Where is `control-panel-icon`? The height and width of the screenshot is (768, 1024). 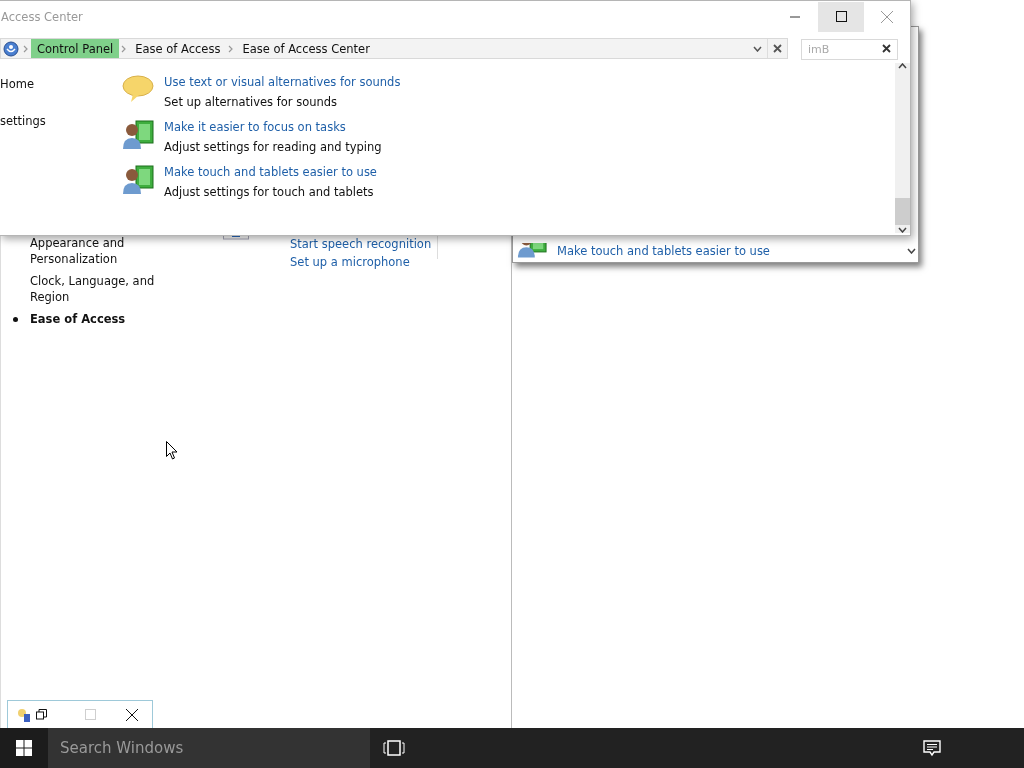 control-panel-icon is located at coordinates (11, 48).